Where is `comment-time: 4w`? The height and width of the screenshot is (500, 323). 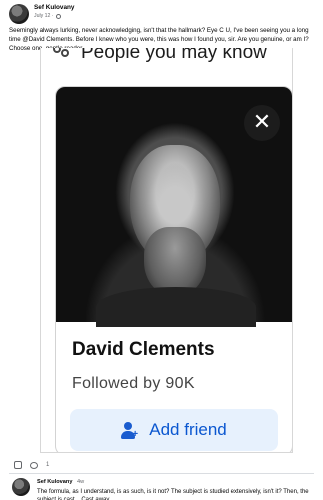 comment-time: 4w is located at coordinates (80, 482).